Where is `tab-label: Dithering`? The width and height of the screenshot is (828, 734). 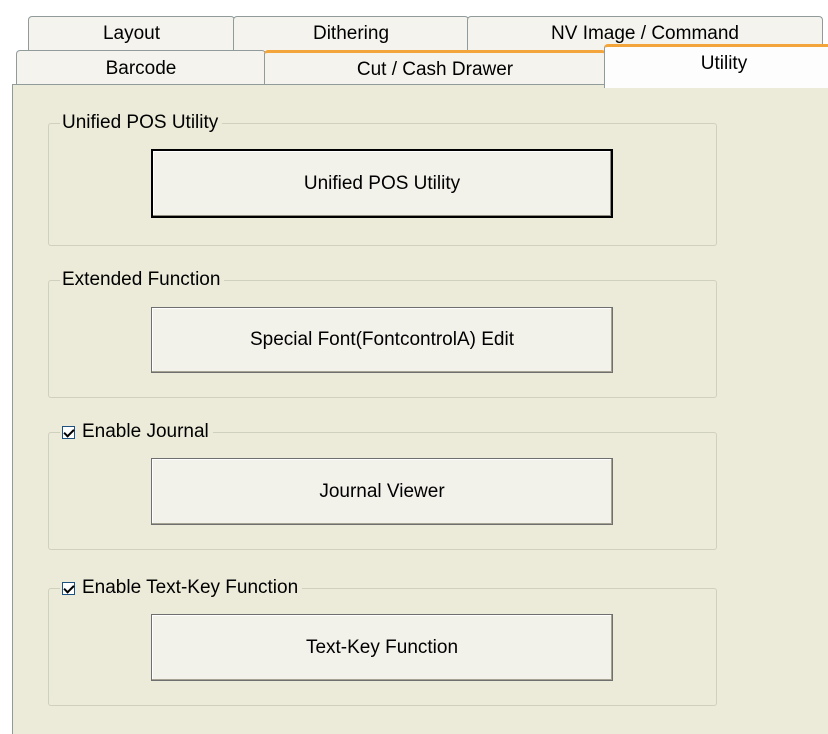 tab-label: Dithering is located at coordinates (351, 33).